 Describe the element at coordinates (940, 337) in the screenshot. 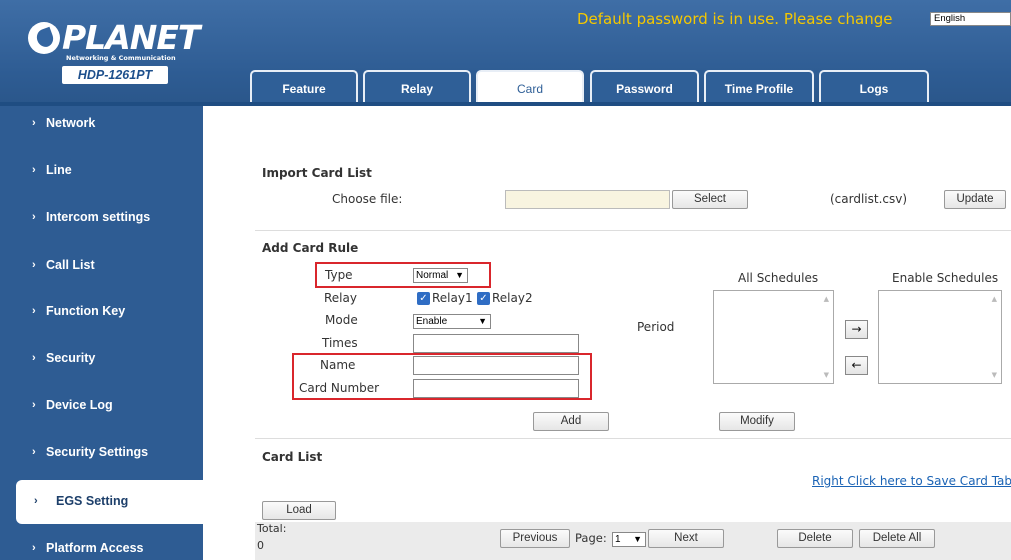

I see `enable-schedules-list: ▲ ▼` at that location.